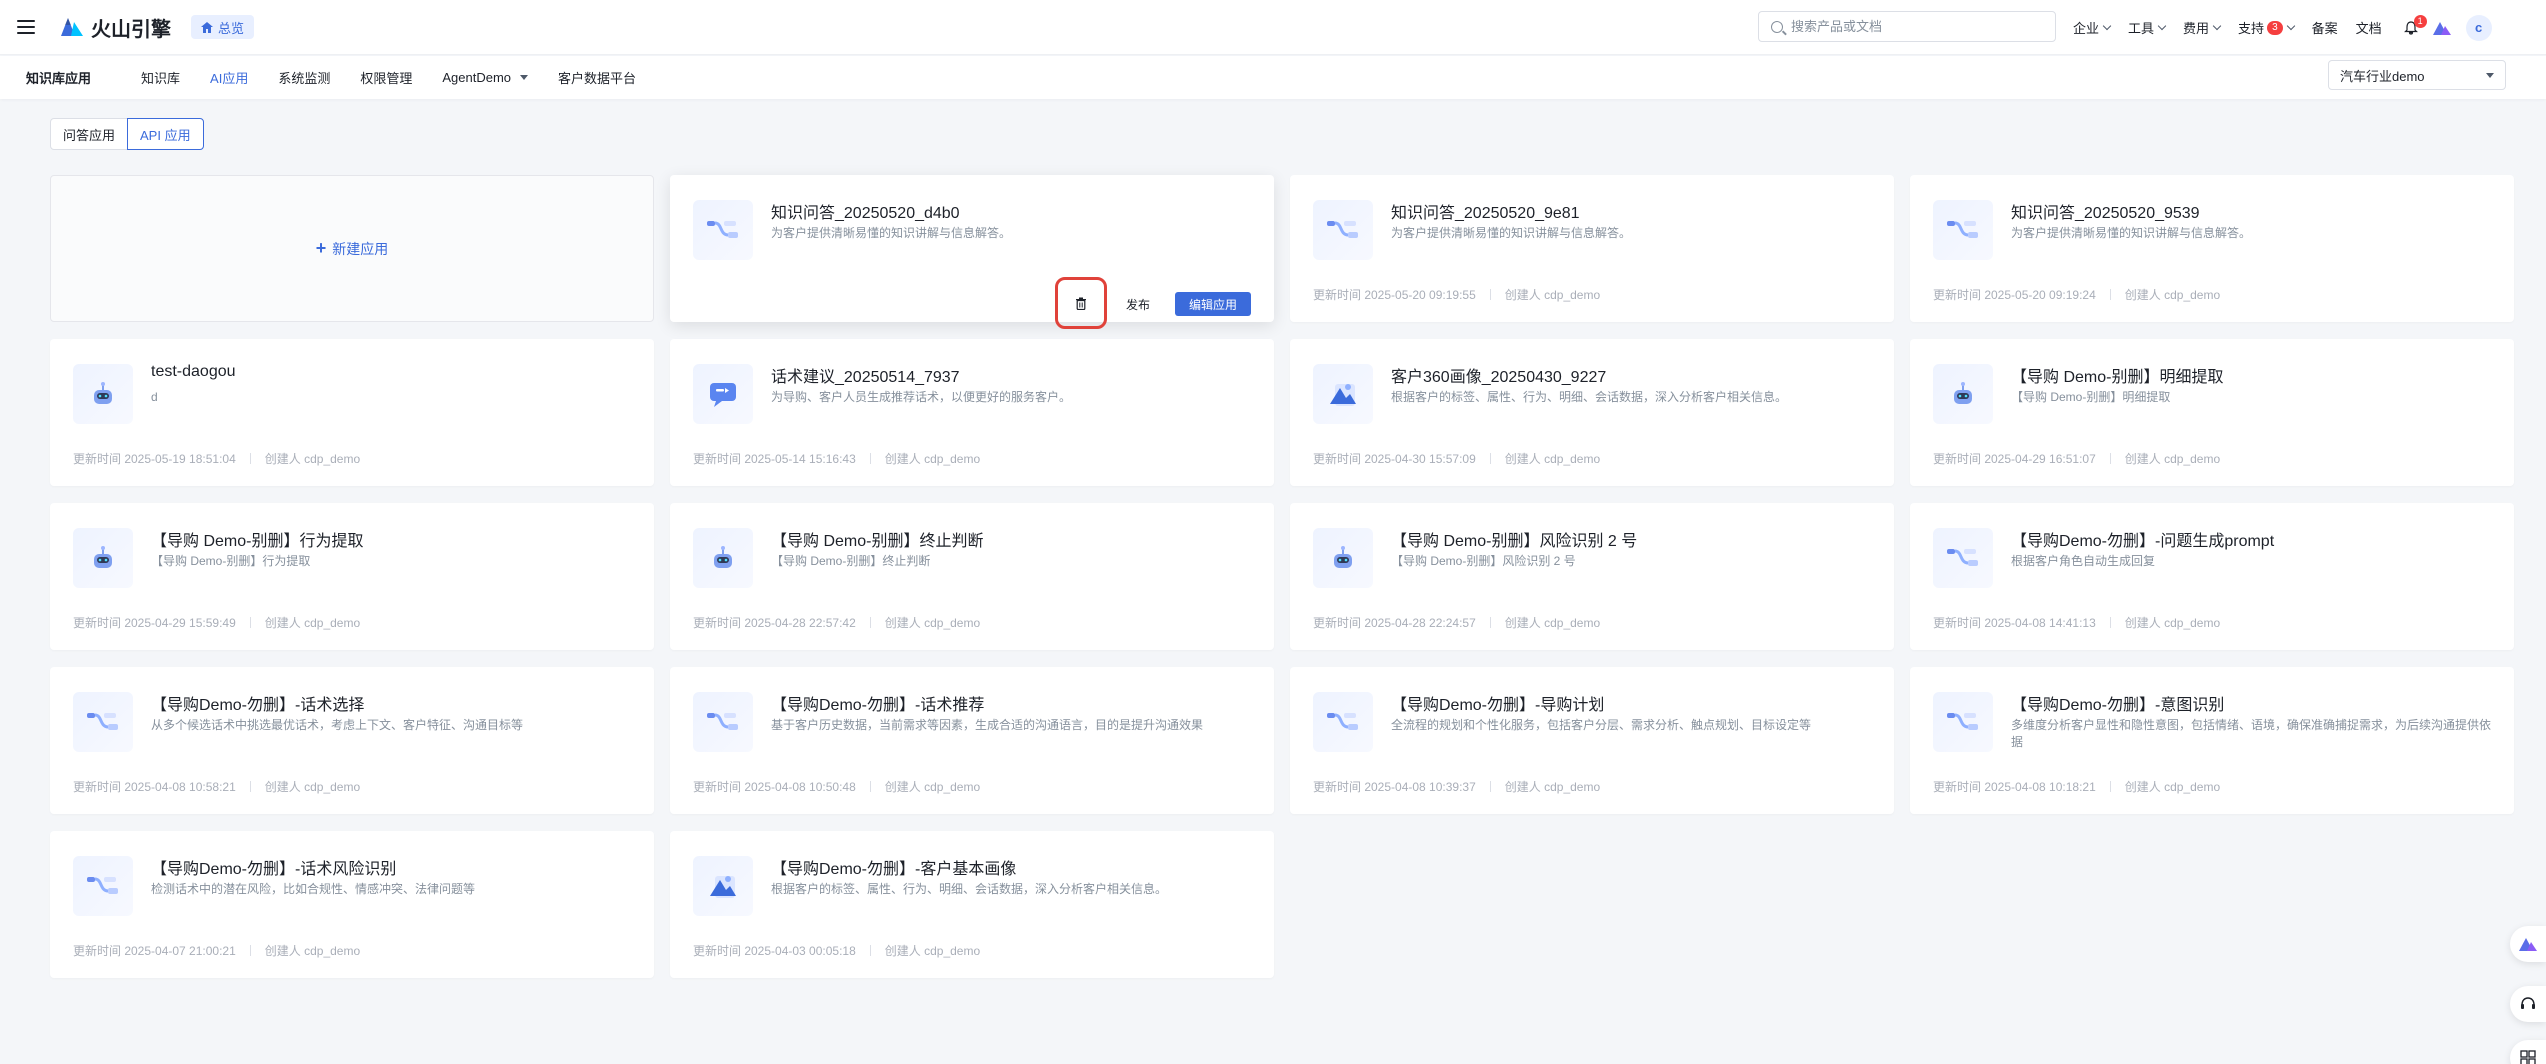 Image resolution: width=2546 pixels, height=1064 pixels. Describe the element at coordinates (1456, 786) in the screenshot. I see `app-card-meta: 更新时间 2025-04-08 10:39:37 创建人 cdp_demo` at that location.